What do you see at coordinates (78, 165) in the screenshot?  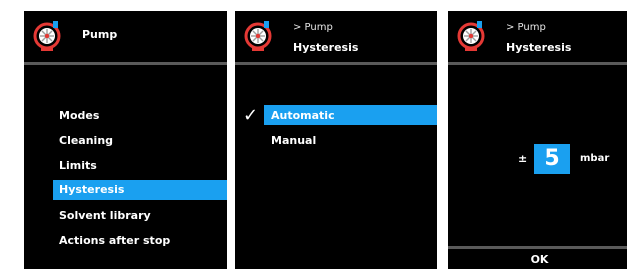 I see `menu-item-label: Limits` at bounding box center [78, 165].